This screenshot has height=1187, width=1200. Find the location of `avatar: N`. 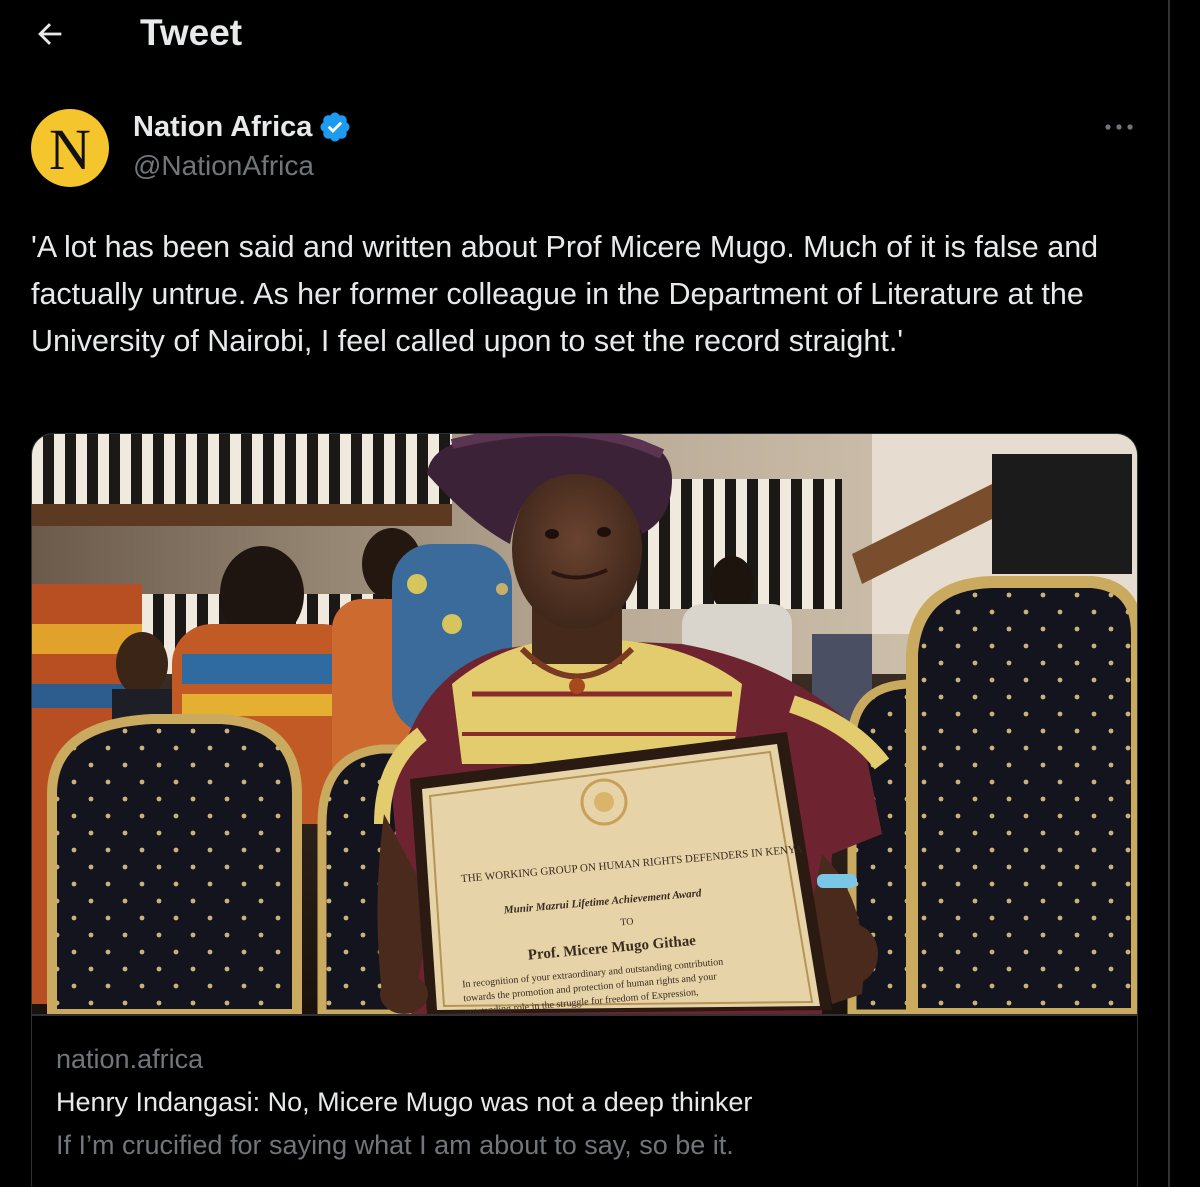

avatar: N is located at coordinates (70, 148).